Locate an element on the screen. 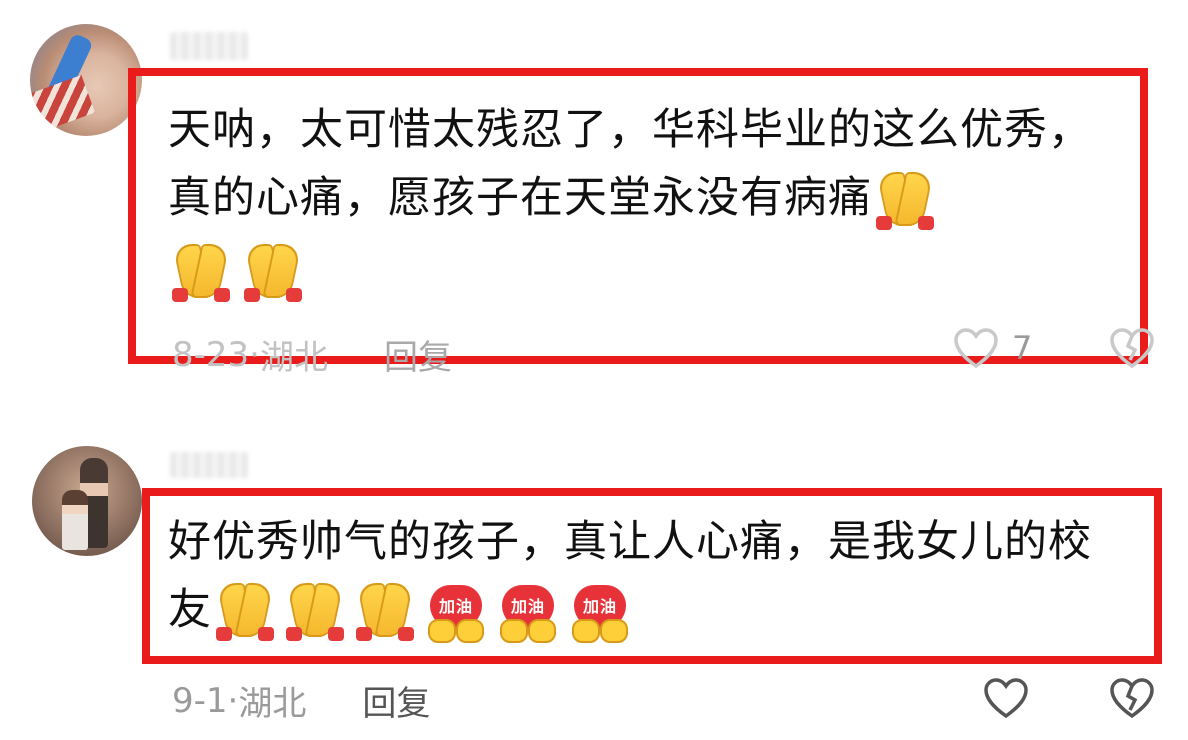 This screenshot has width=1188, height=740. like-button: 7 is located at coordinates (992, 348).